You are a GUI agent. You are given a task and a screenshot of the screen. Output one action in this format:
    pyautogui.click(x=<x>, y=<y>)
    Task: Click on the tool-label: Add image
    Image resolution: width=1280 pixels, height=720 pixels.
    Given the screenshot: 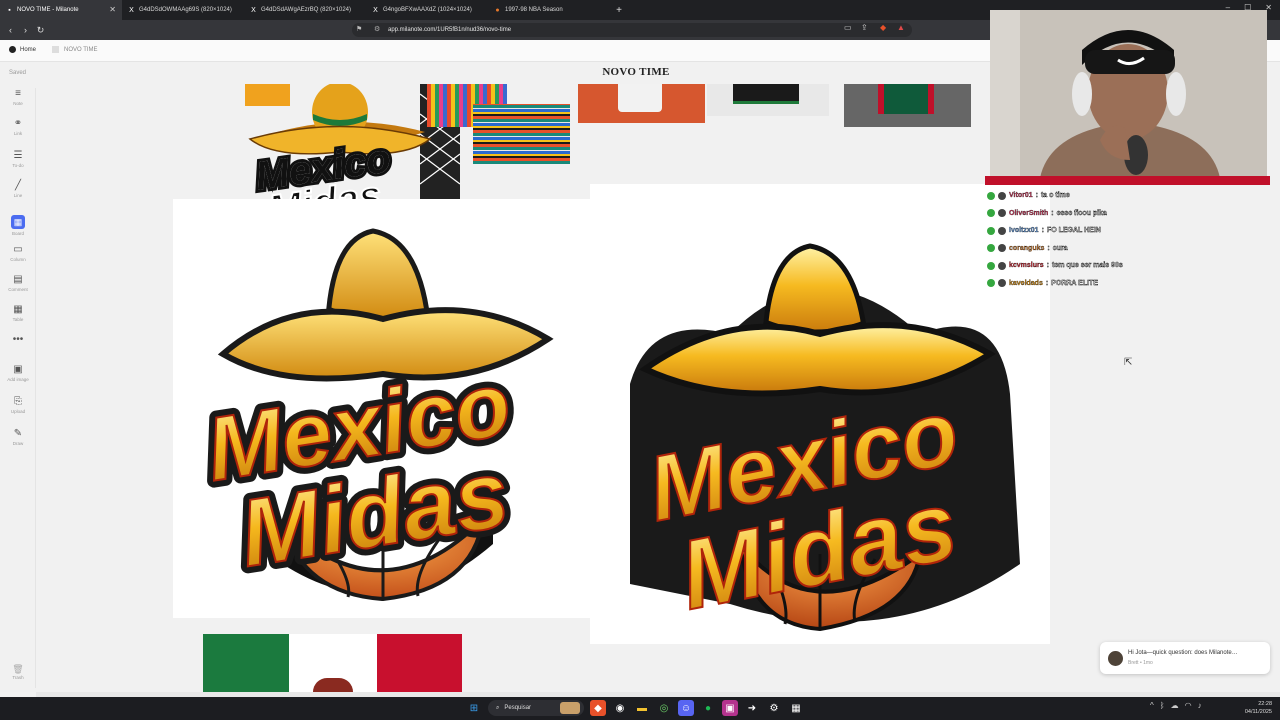 What is the action you would take?
    pyautogui.click(x=18, y=379)
    